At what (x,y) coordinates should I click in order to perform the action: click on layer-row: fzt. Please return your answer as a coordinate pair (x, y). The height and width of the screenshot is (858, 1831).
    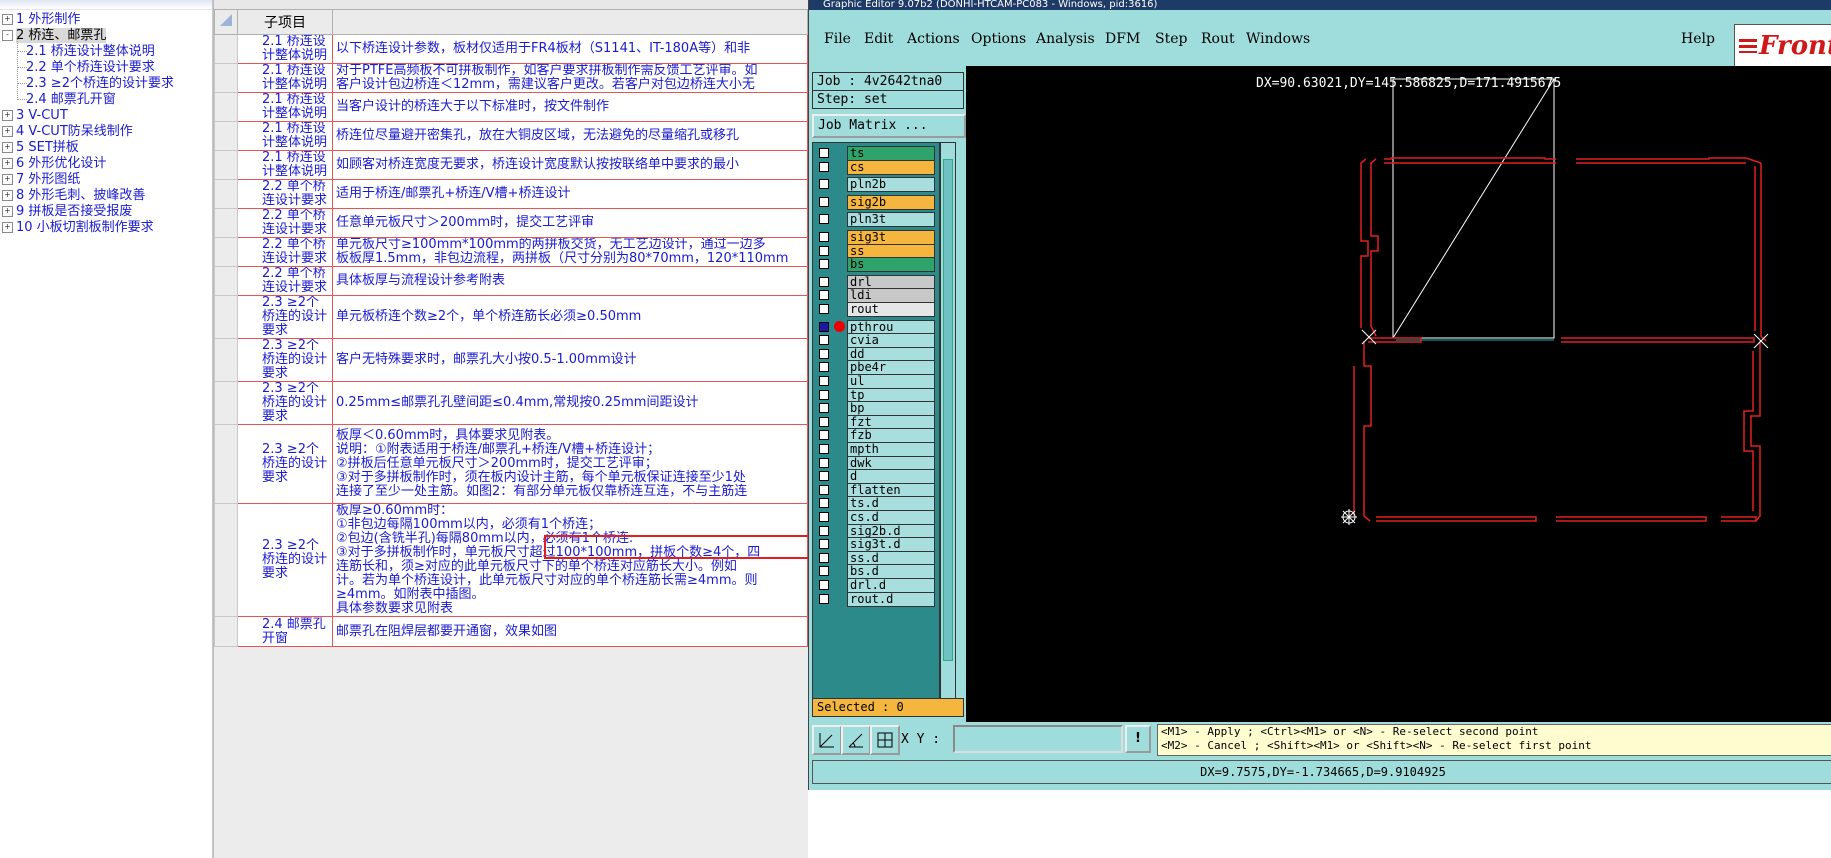
    Looking at the image, I should click on (876, 422).